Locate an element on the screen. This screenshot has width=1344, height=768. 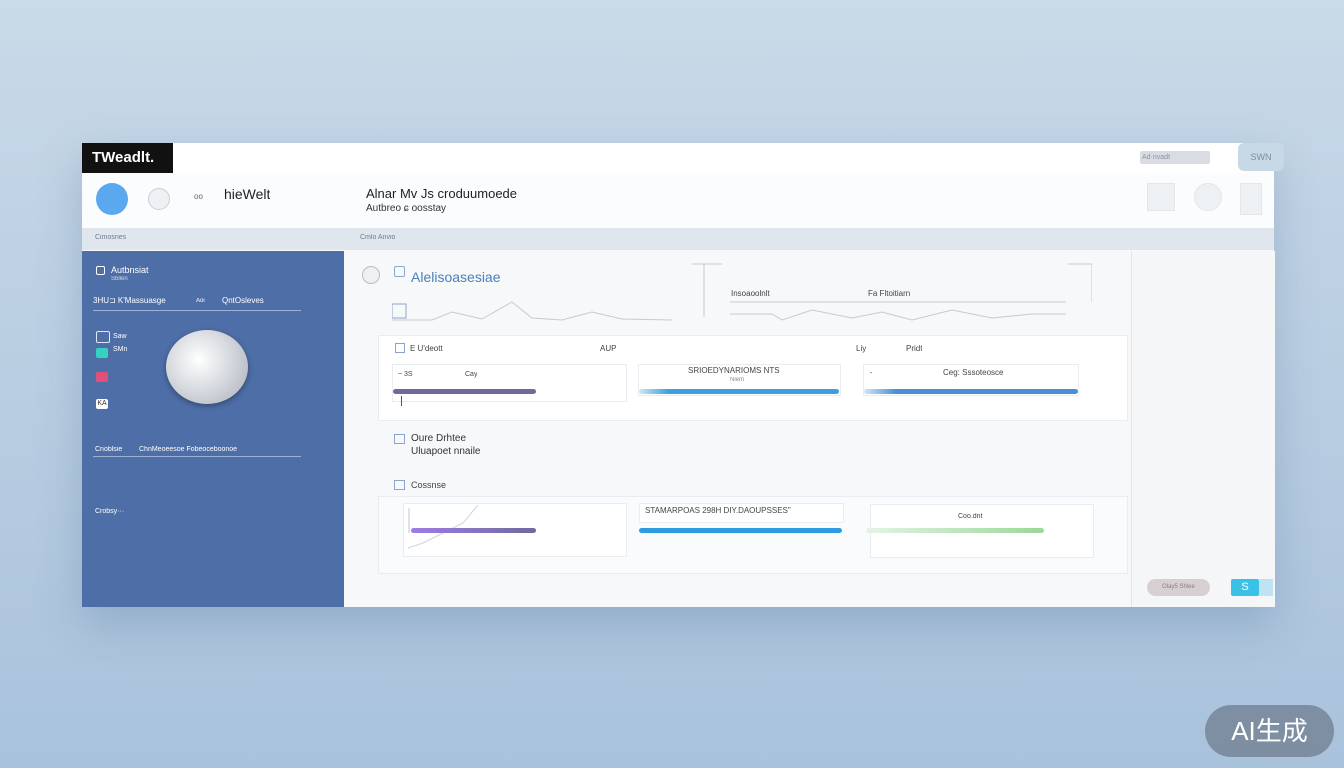
page-subtitle: Autbreo ɕ oosstay is located at coordinates (406, 208).